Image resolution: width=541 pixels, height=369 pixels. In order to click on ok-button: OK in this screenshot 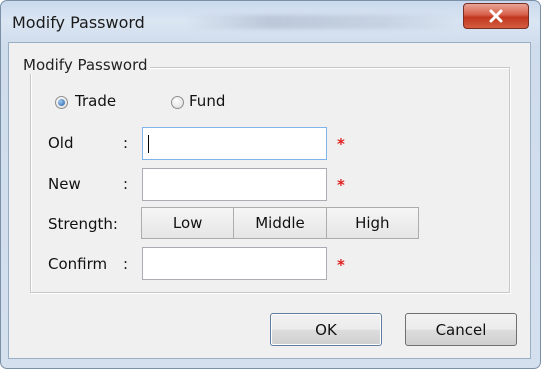, I will do `click(326, 329)`.